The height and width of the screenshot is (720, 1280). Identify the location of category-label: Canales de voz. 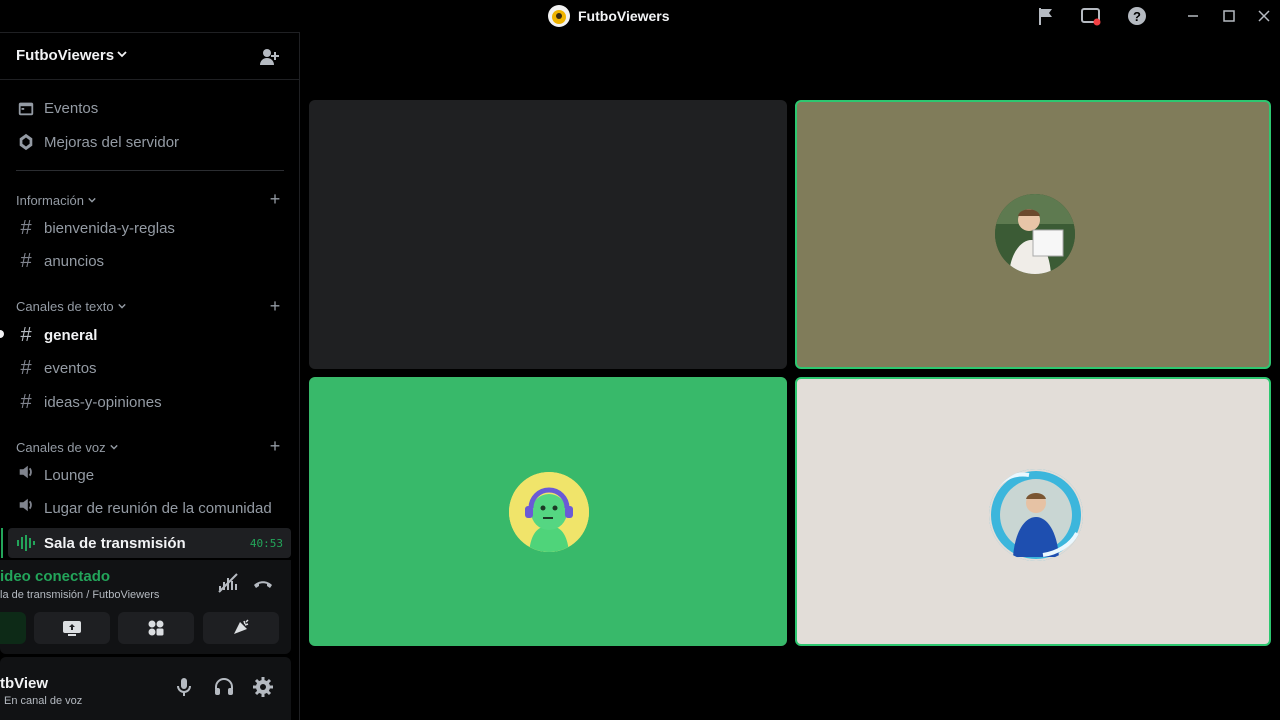
(61, 447).